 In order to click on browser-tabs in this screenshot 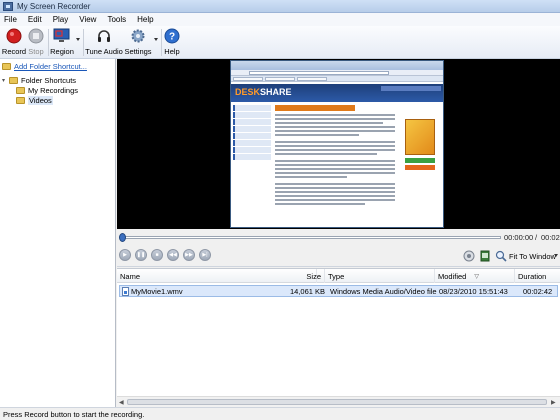, I will do `click(337, 79)`.